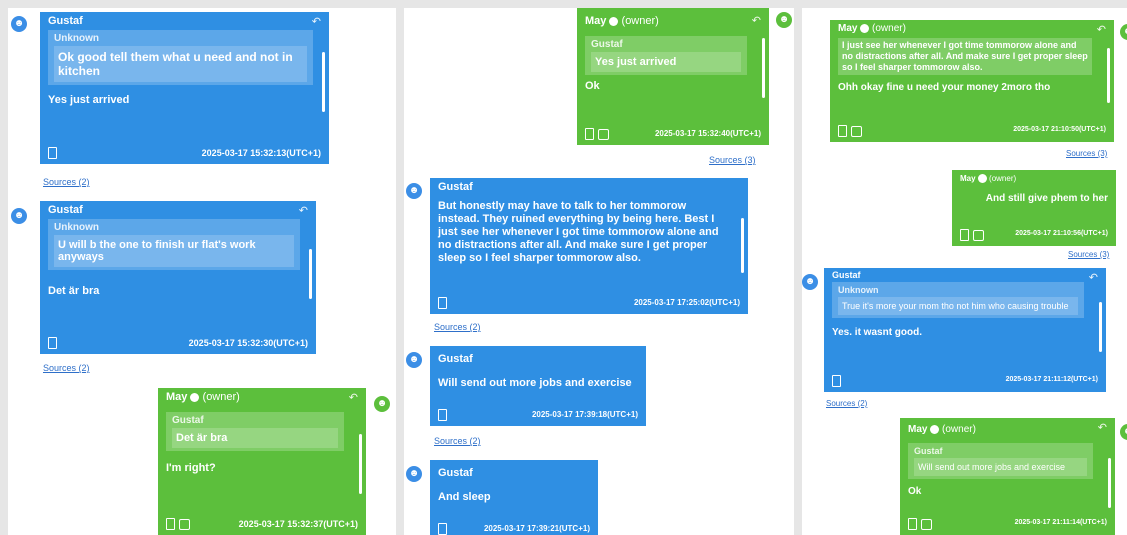 This screenshot has height=535, width=1127. I want to click on timestamp: 2025-03-17 17:25:02(UTC+1), so click(686, 302).